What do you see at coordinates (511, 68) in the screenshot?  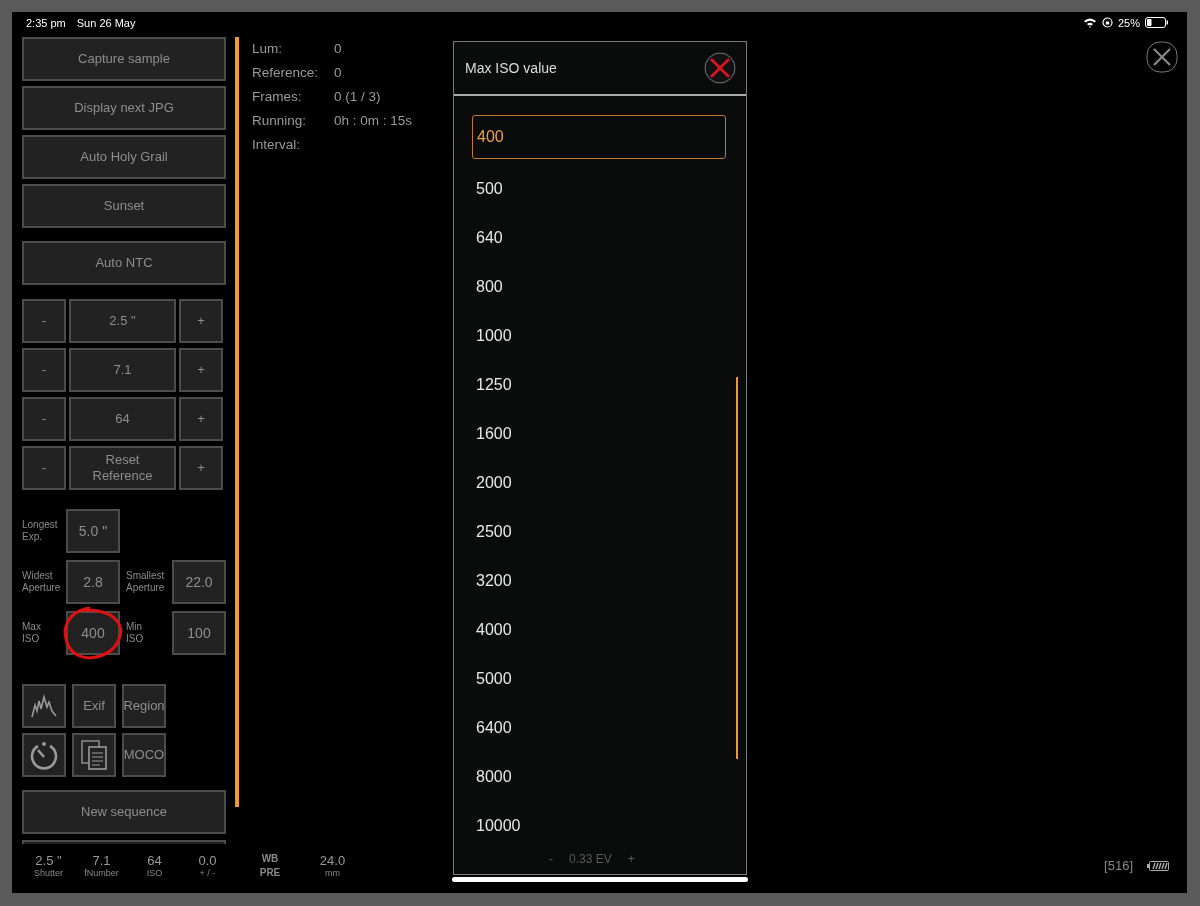 I see `dialog-title: Max ISO value` at bounding box center [511, 68].